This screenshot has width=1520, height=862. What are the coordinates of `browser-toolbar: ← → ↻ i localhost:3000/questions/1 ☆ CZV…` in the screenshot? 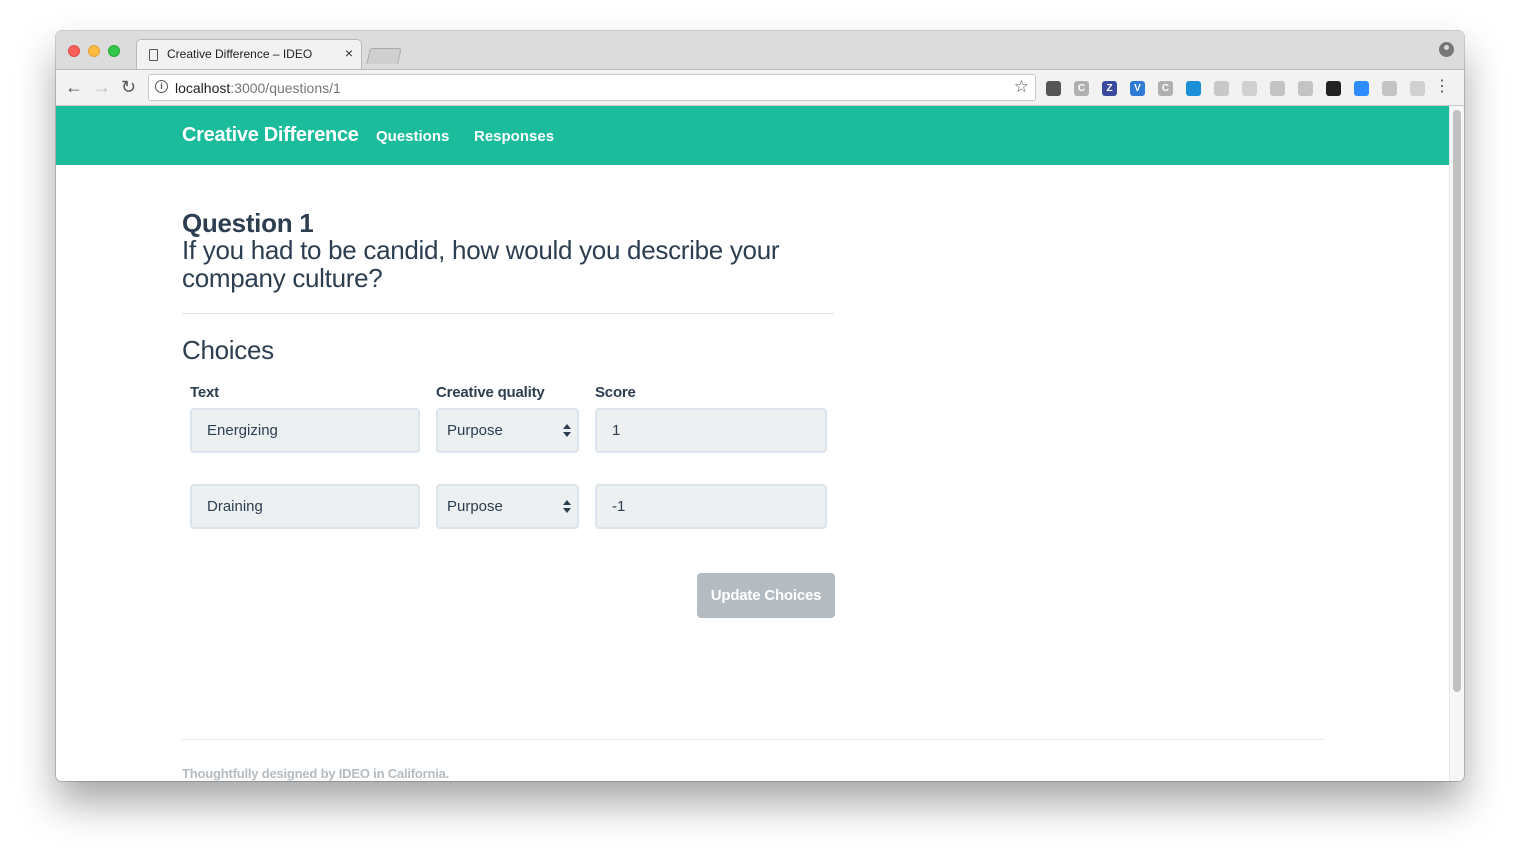 It's located at (760, 87).